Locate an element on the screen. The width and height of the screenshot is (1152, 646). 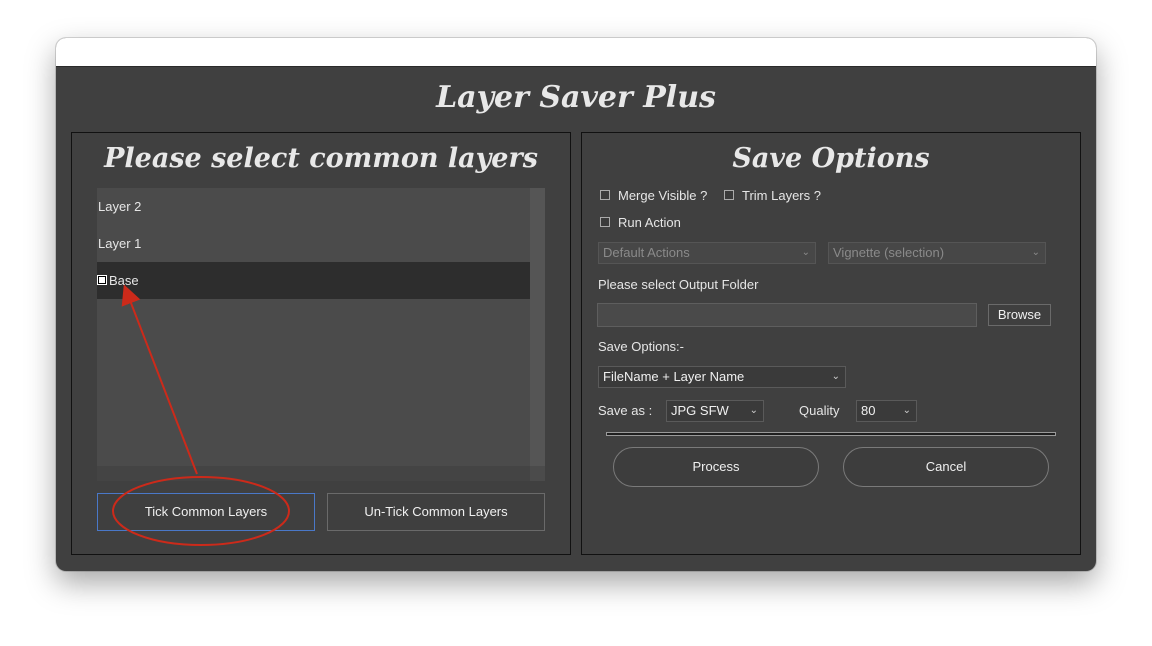
save-options-value: FileName + Layer Name is located at coordinates (674, 376).